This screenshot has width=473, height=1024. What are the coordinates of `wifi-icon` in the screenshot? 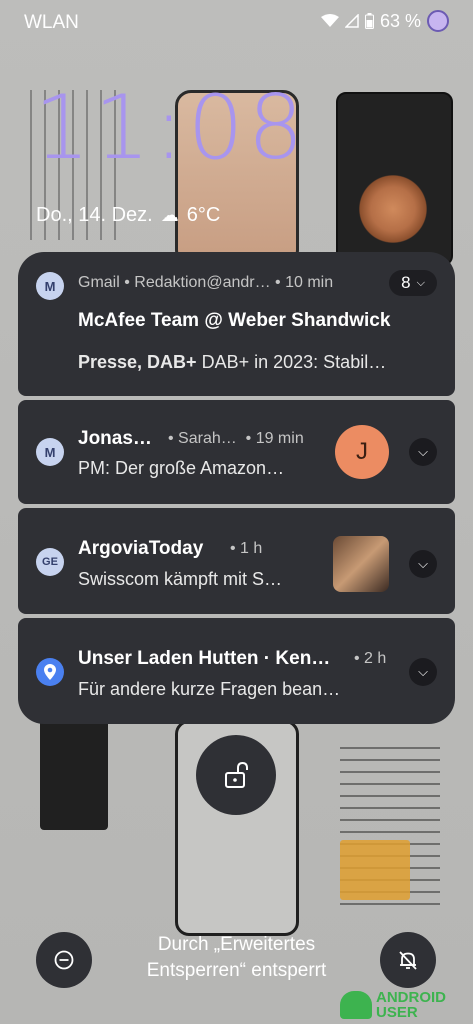 It's located at (329, 20).